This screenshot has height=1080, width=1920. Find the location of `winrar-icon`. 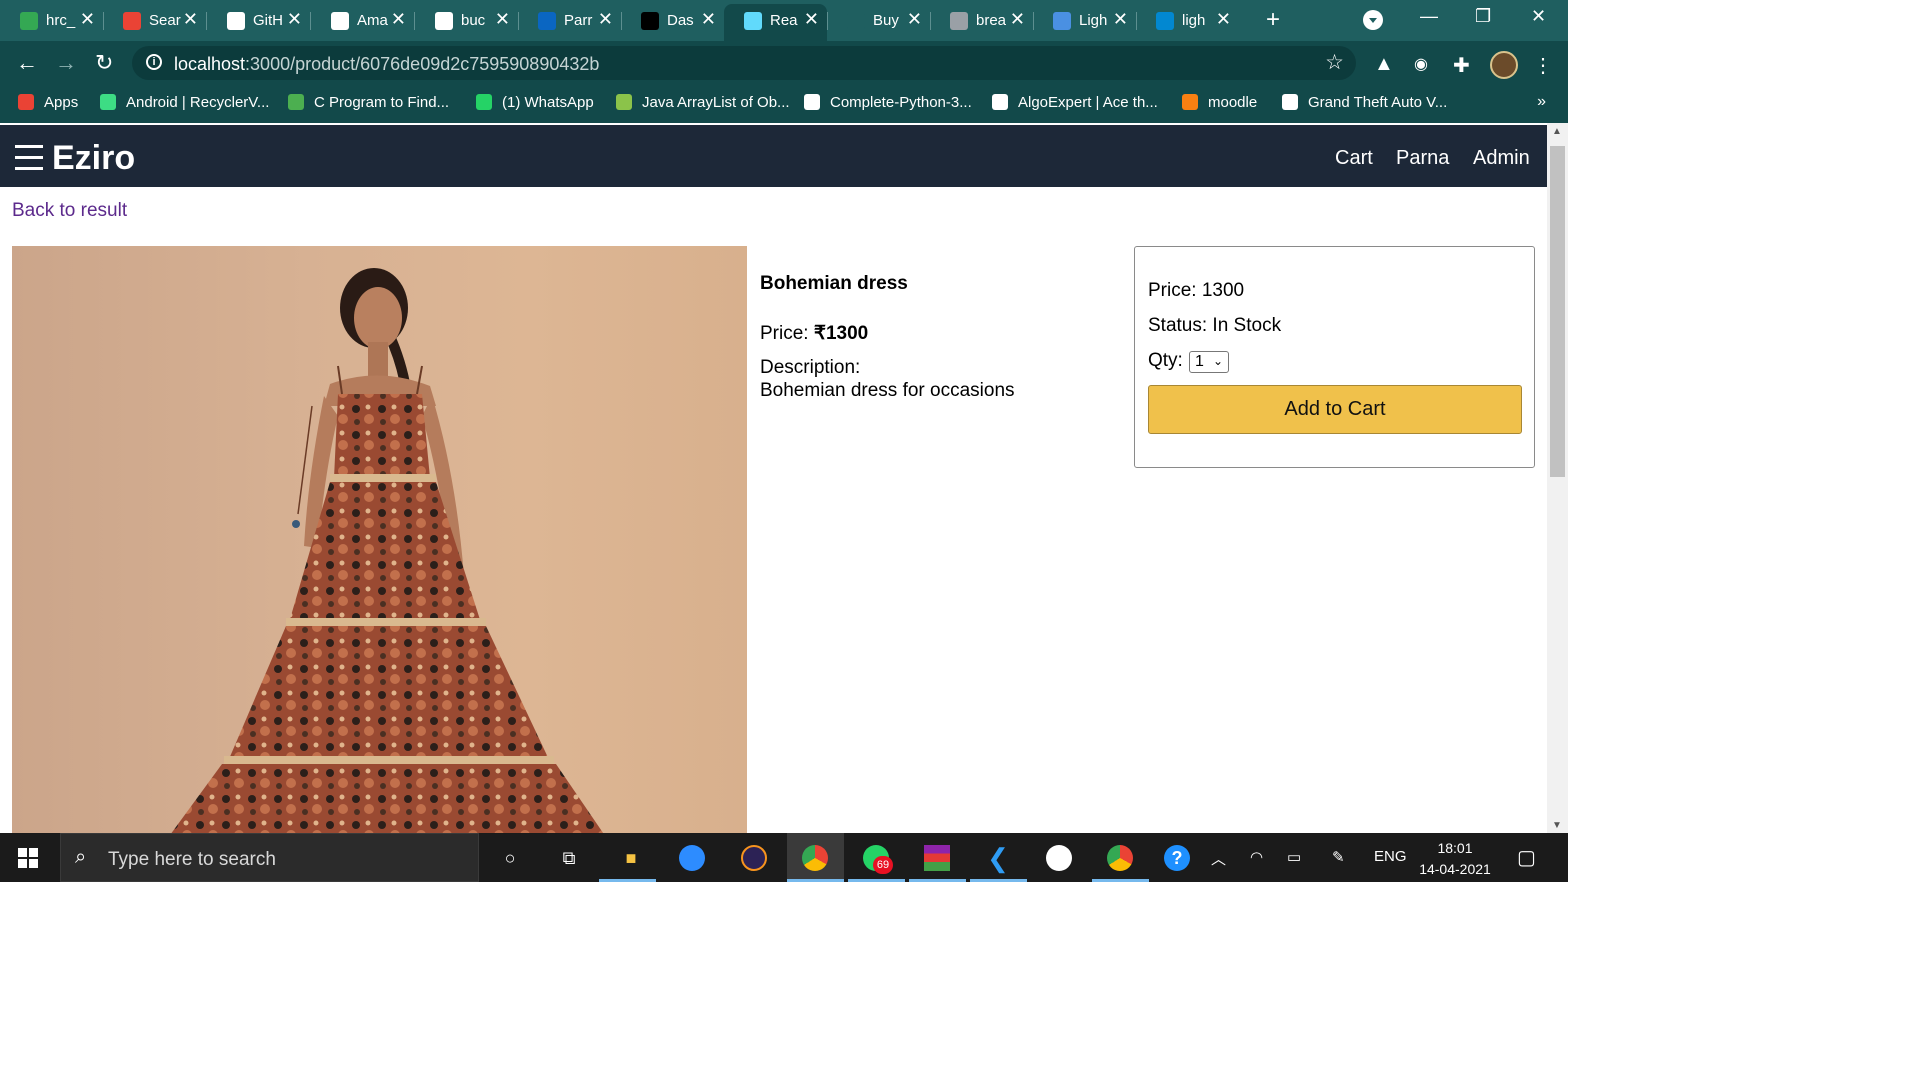

winrar-icon is located at coordinates (937, 858).